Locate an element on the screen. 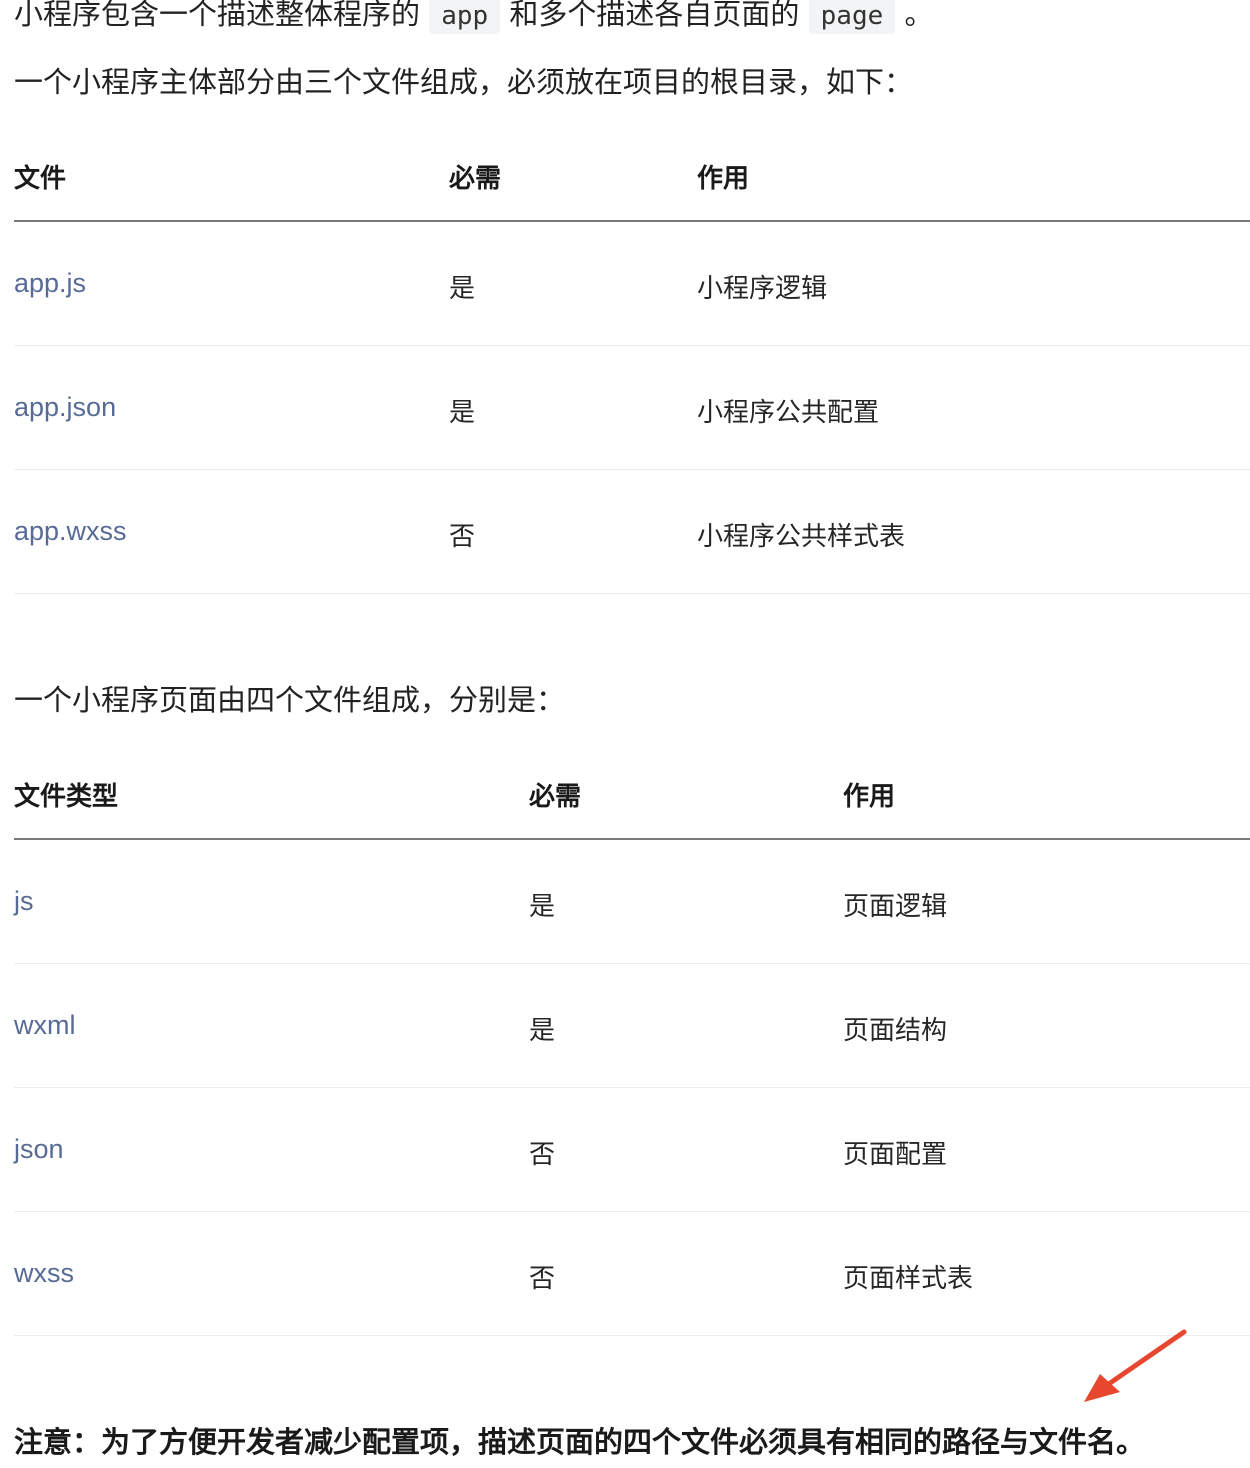 Image resolution: width=1250 pixels, height=1468 pixels. table-row: app.json 是 小程序公共配置 is located at coordinates (632, 408).